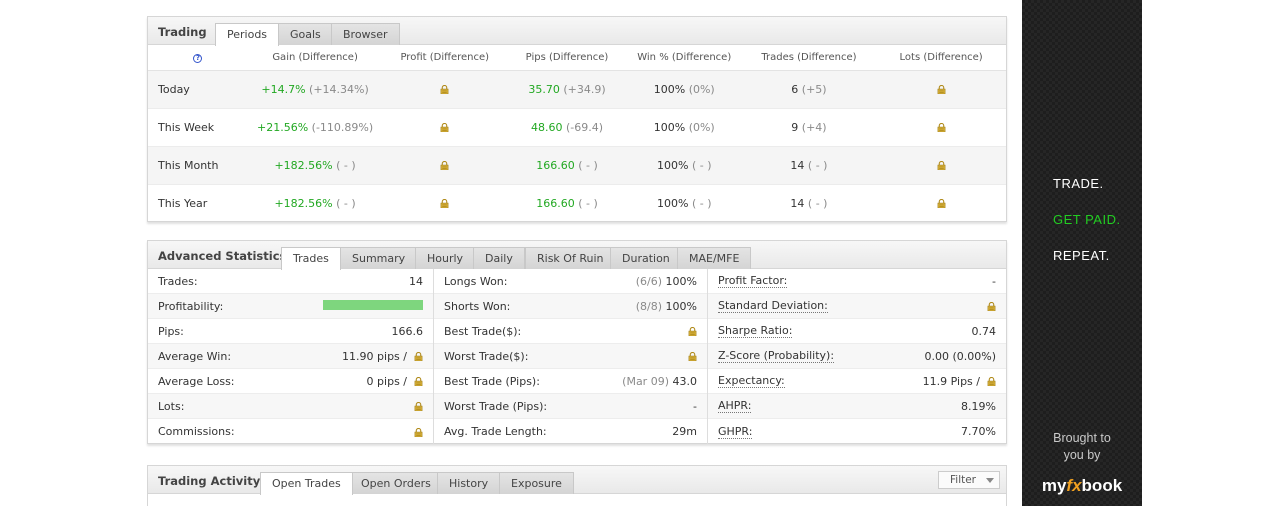 This screenshot has width=1288, height=506. Describe the element at coordinates (735, 432) in the screenshot. I see `stat-label: GHPR:` at that location.